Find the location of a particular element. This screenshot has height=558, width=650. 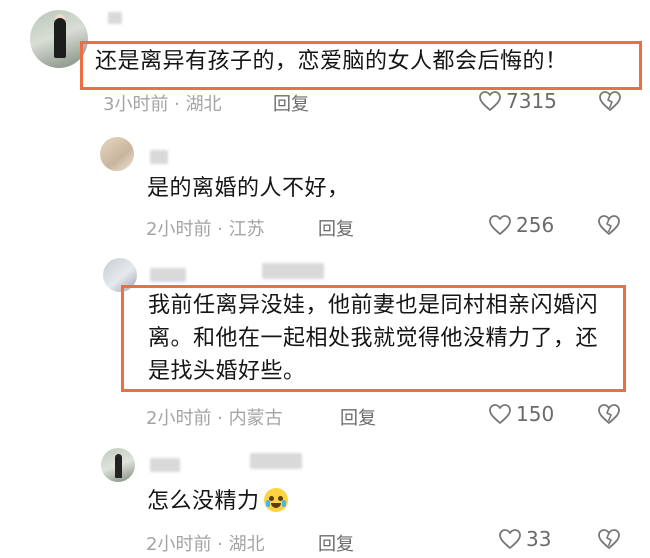

comment-meta: 2小时前 · 江苏 is located at coordinates (205, 229).